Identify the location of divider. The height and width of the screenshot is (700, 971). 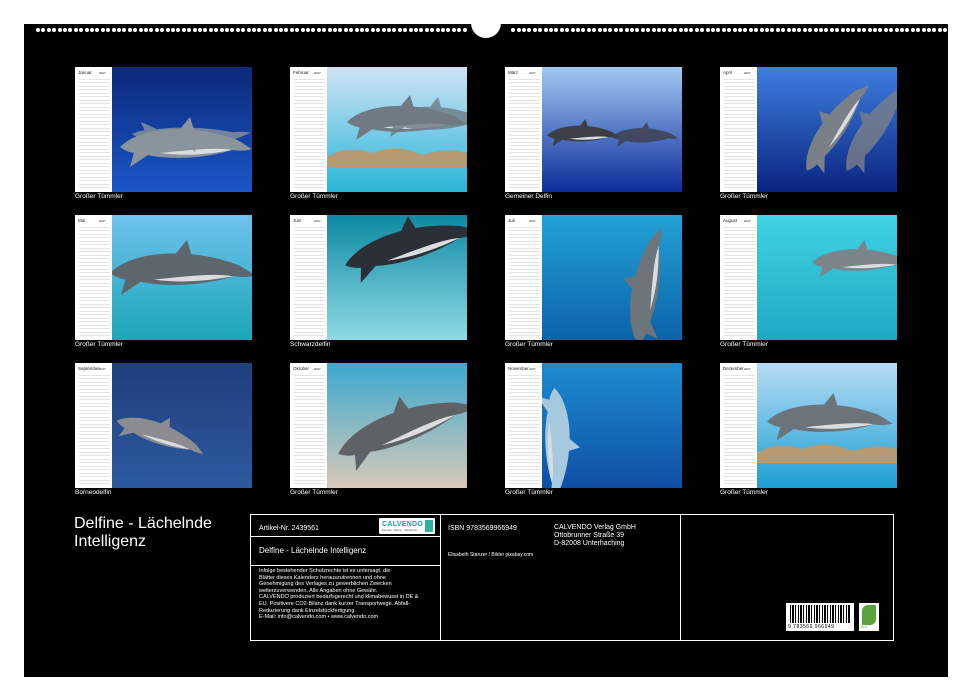
(440, 577).